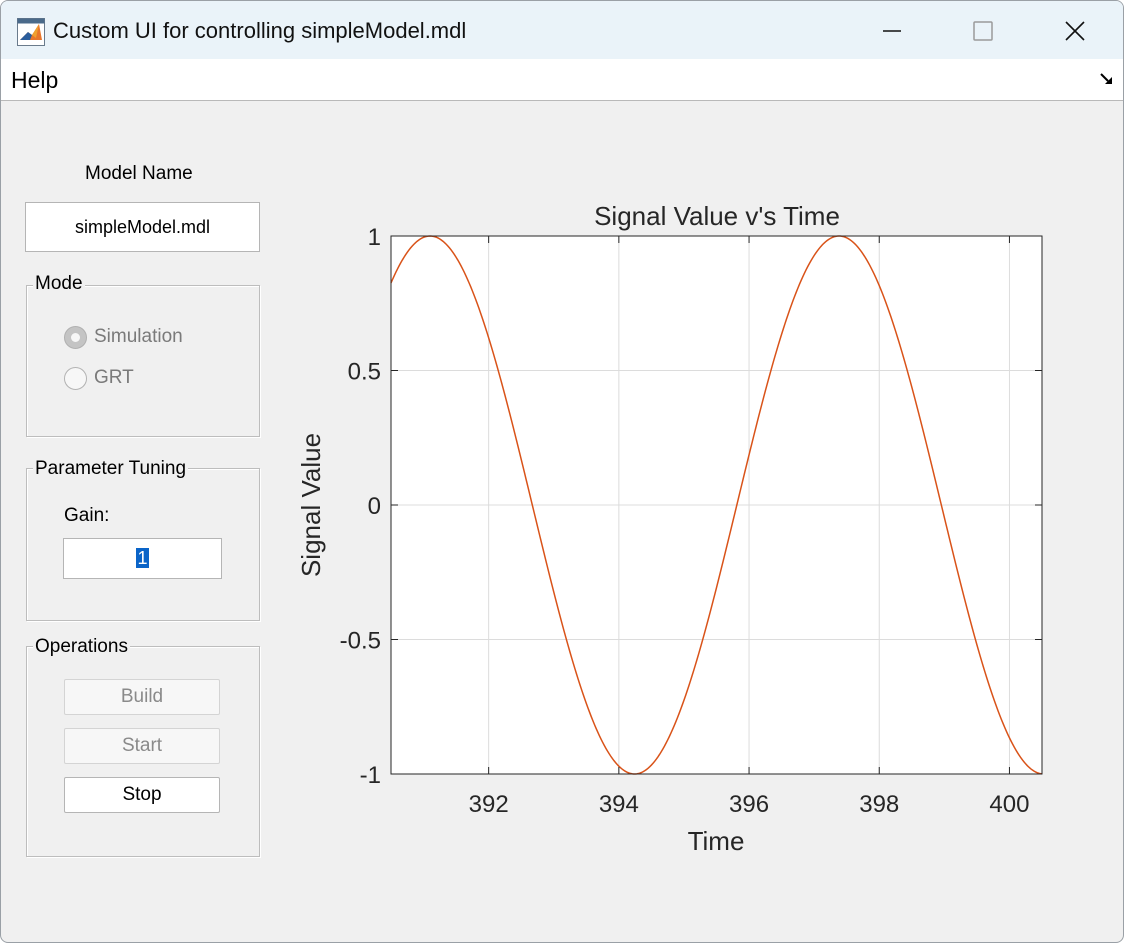 Image resolution: width=1124 pixels, height=943 pixels. Describe the element at coordinates (87, 515) in the screenshot. I see `gain-label: Gain:` at that location.